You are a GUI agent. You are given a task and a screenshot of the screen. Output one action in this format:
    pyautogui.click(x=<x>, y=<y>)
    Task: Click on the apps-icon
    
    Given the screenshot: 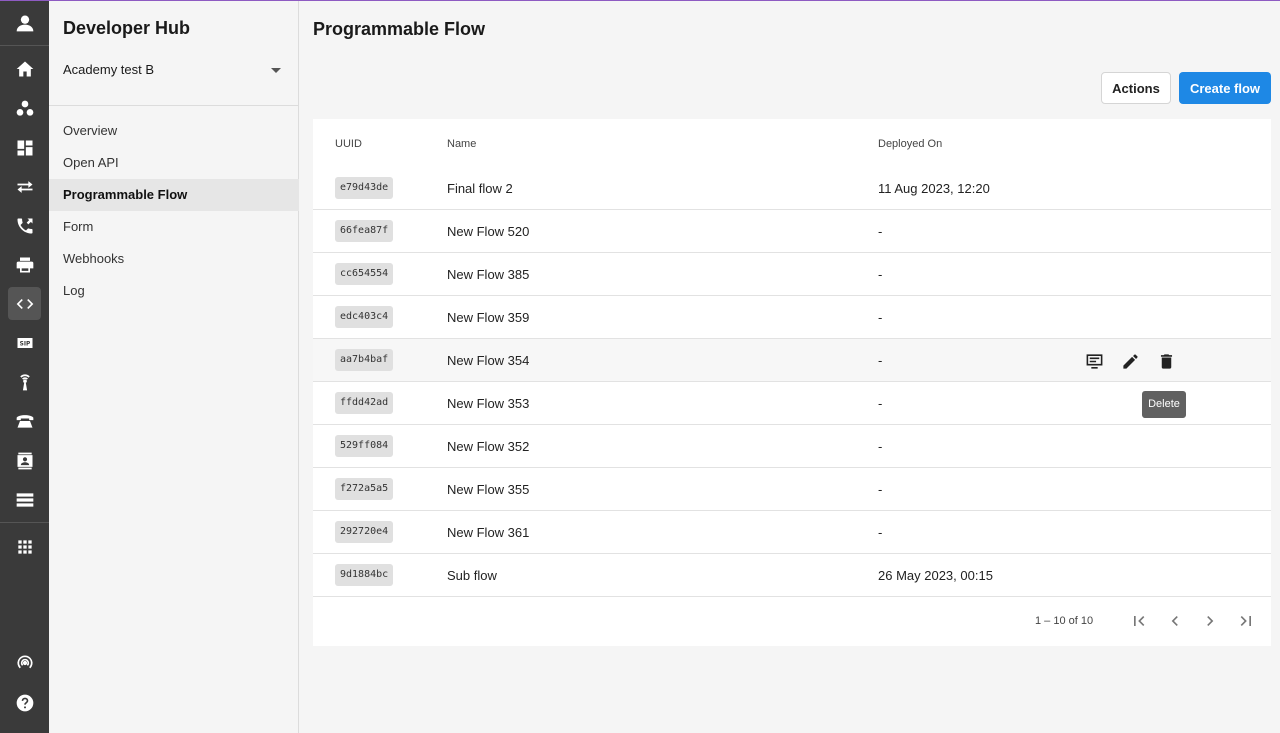 What is the action you would take?
    pyautogui.click(x=24, y=546)
    